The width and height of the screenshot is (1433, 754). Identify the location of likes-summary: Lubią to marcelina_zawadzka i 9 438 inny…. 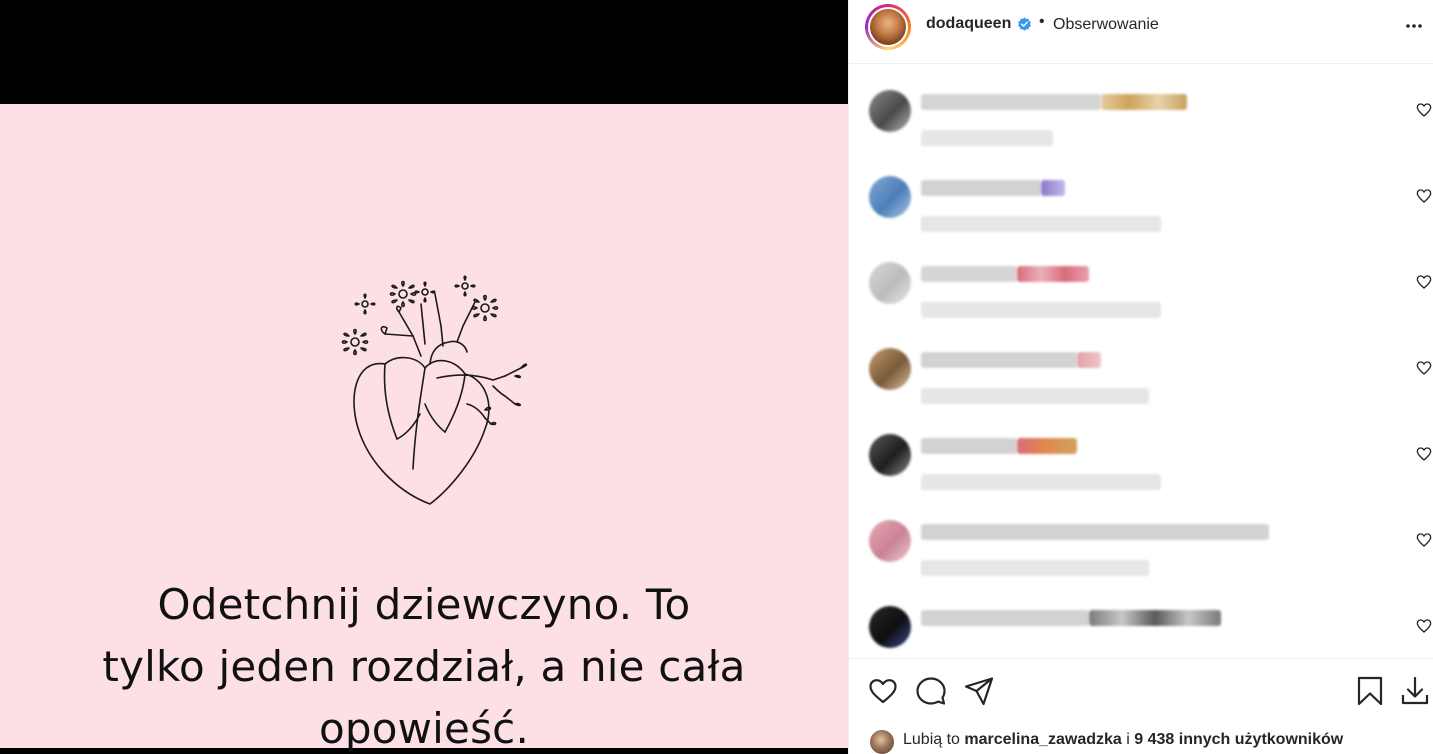
(1149, 741).